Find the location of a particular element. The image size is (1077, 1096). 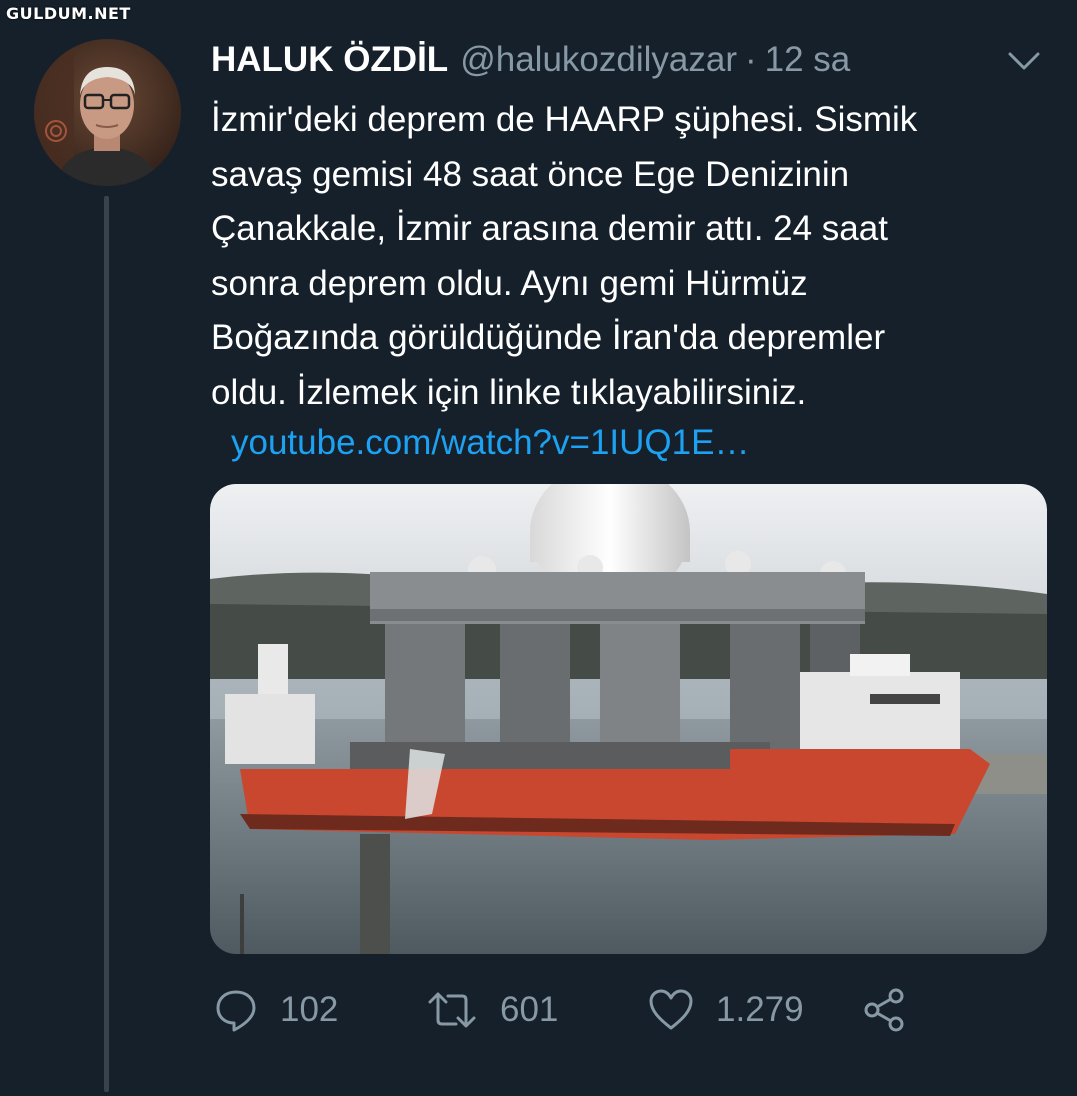

share-icon is located at coordinates (884, 1010).